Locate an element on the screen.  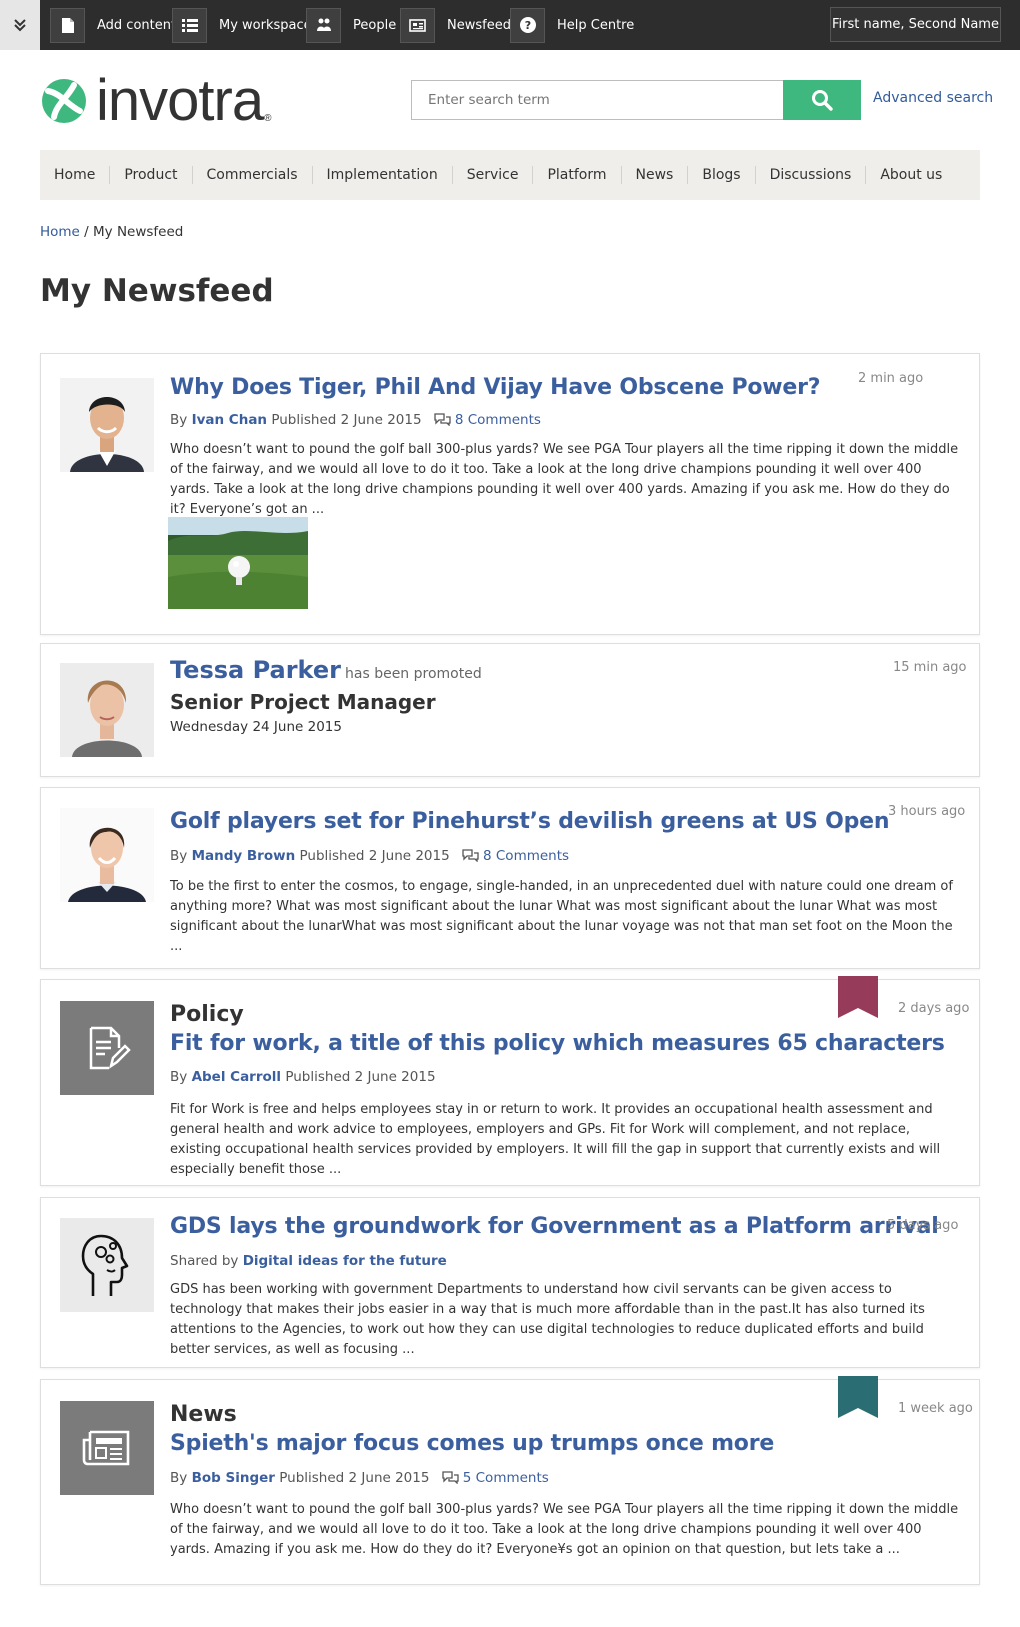
feed-item-time: 3 hours ago is located at coordinates (927, 811).